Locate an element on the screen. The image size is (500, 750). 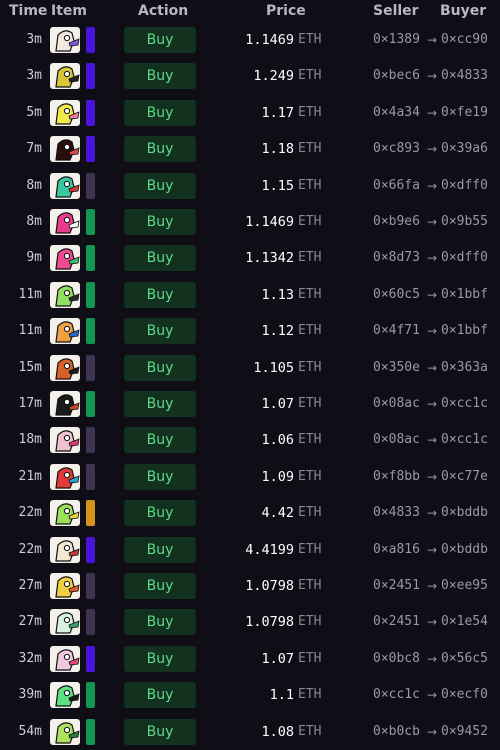
seller-address: 0×cc1c is located at coordinates (396, 695).